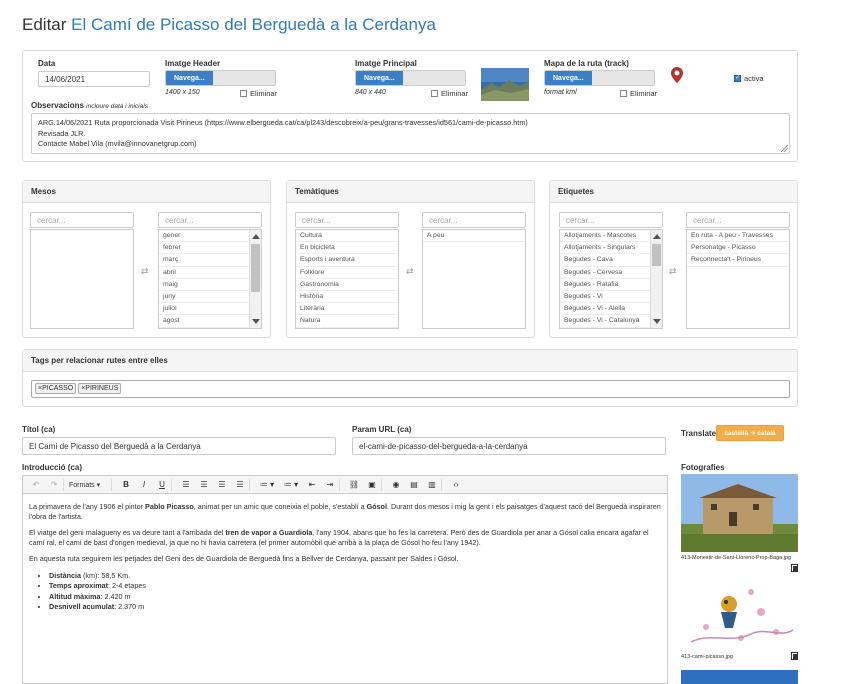  Describe the element at coordinates (291, 484) in the screenshot. I see `numbered-list-icon: ≔ ▾` at that location.